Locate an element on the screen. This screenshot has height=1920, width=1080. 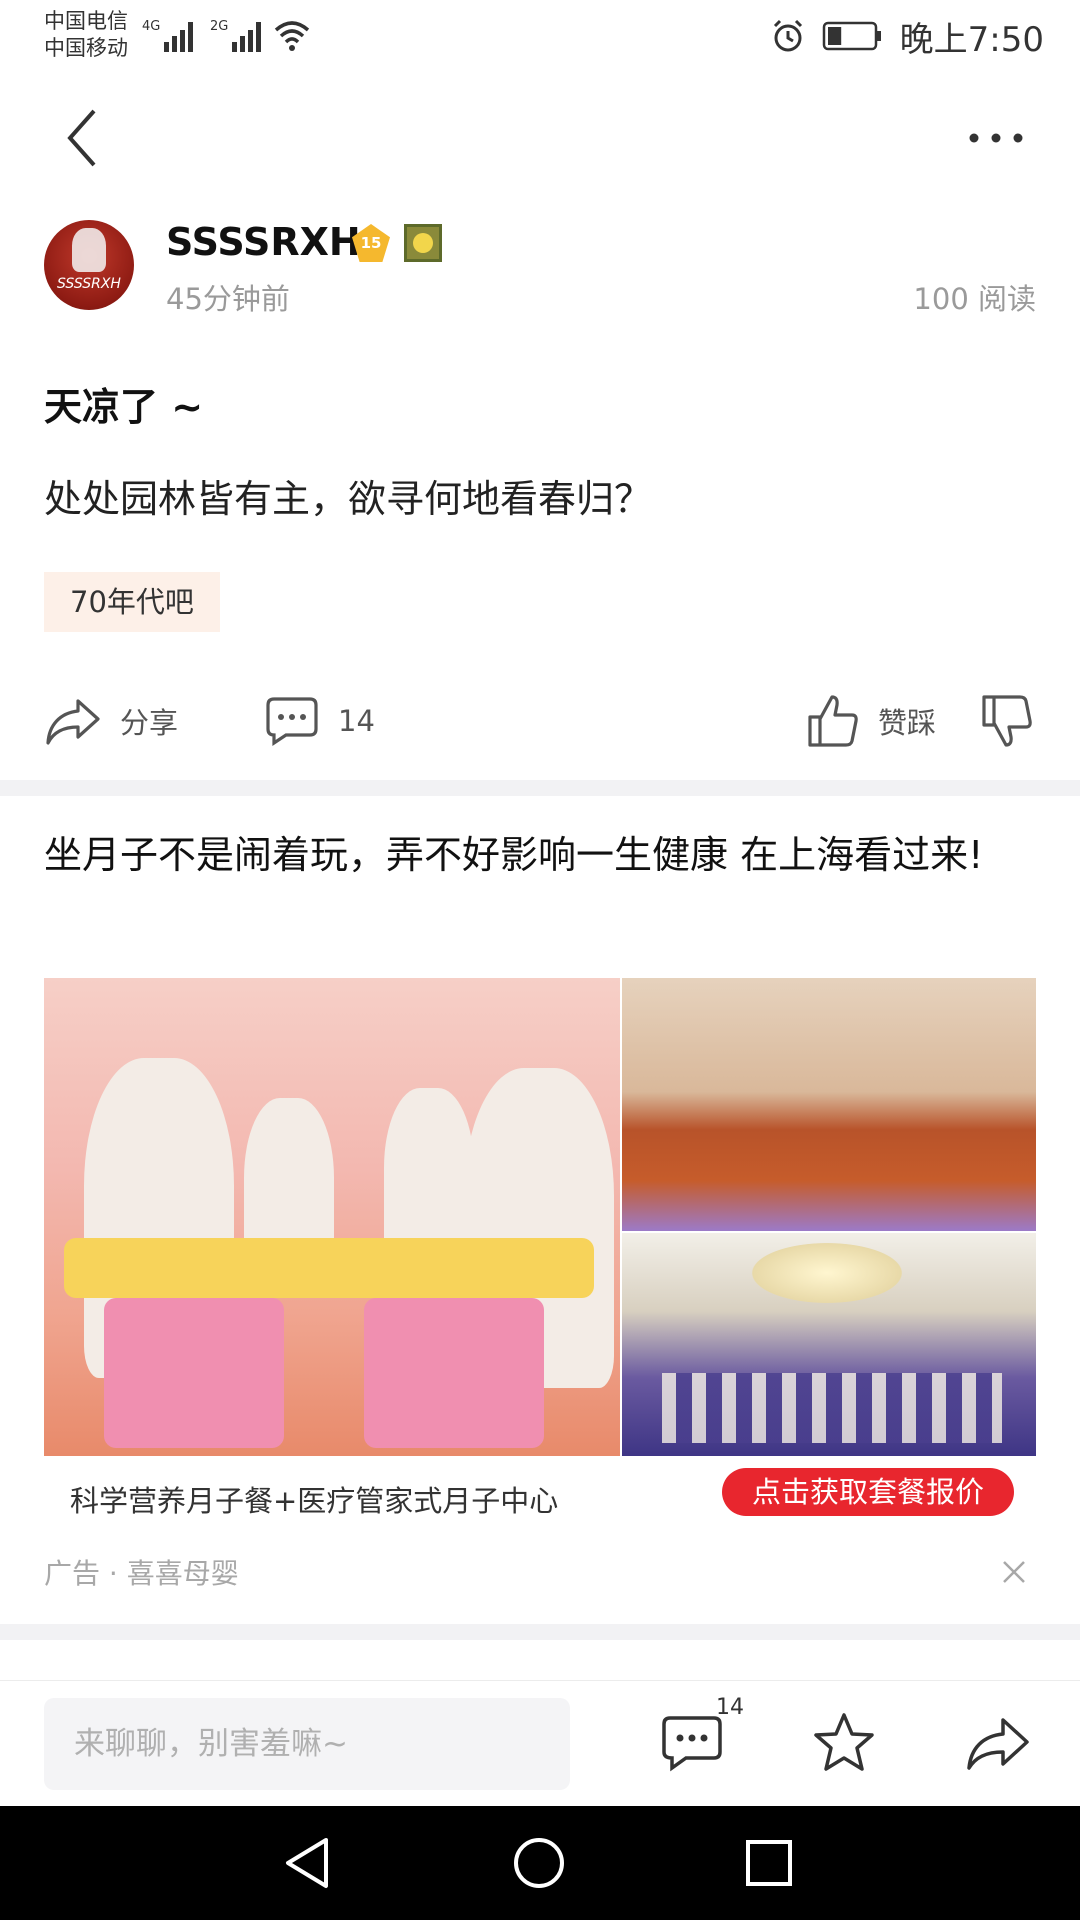
avatar-figure is located at coordinates (89, 250).